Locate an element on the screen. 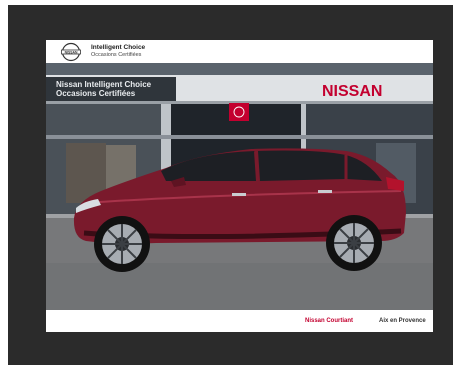 This screenshot has height=367, width=460. storefront-sign-right: NISSAN is located at coordinates (352, 91).